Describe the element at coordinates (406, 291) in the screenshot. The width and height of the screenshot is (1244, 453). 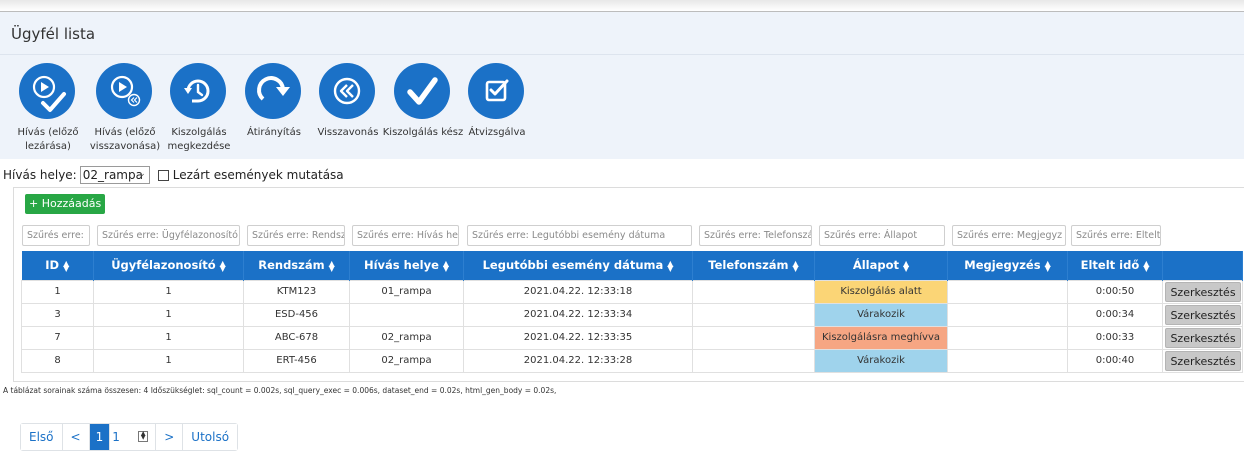
I see `cell-location: 01_rampa` at that location.